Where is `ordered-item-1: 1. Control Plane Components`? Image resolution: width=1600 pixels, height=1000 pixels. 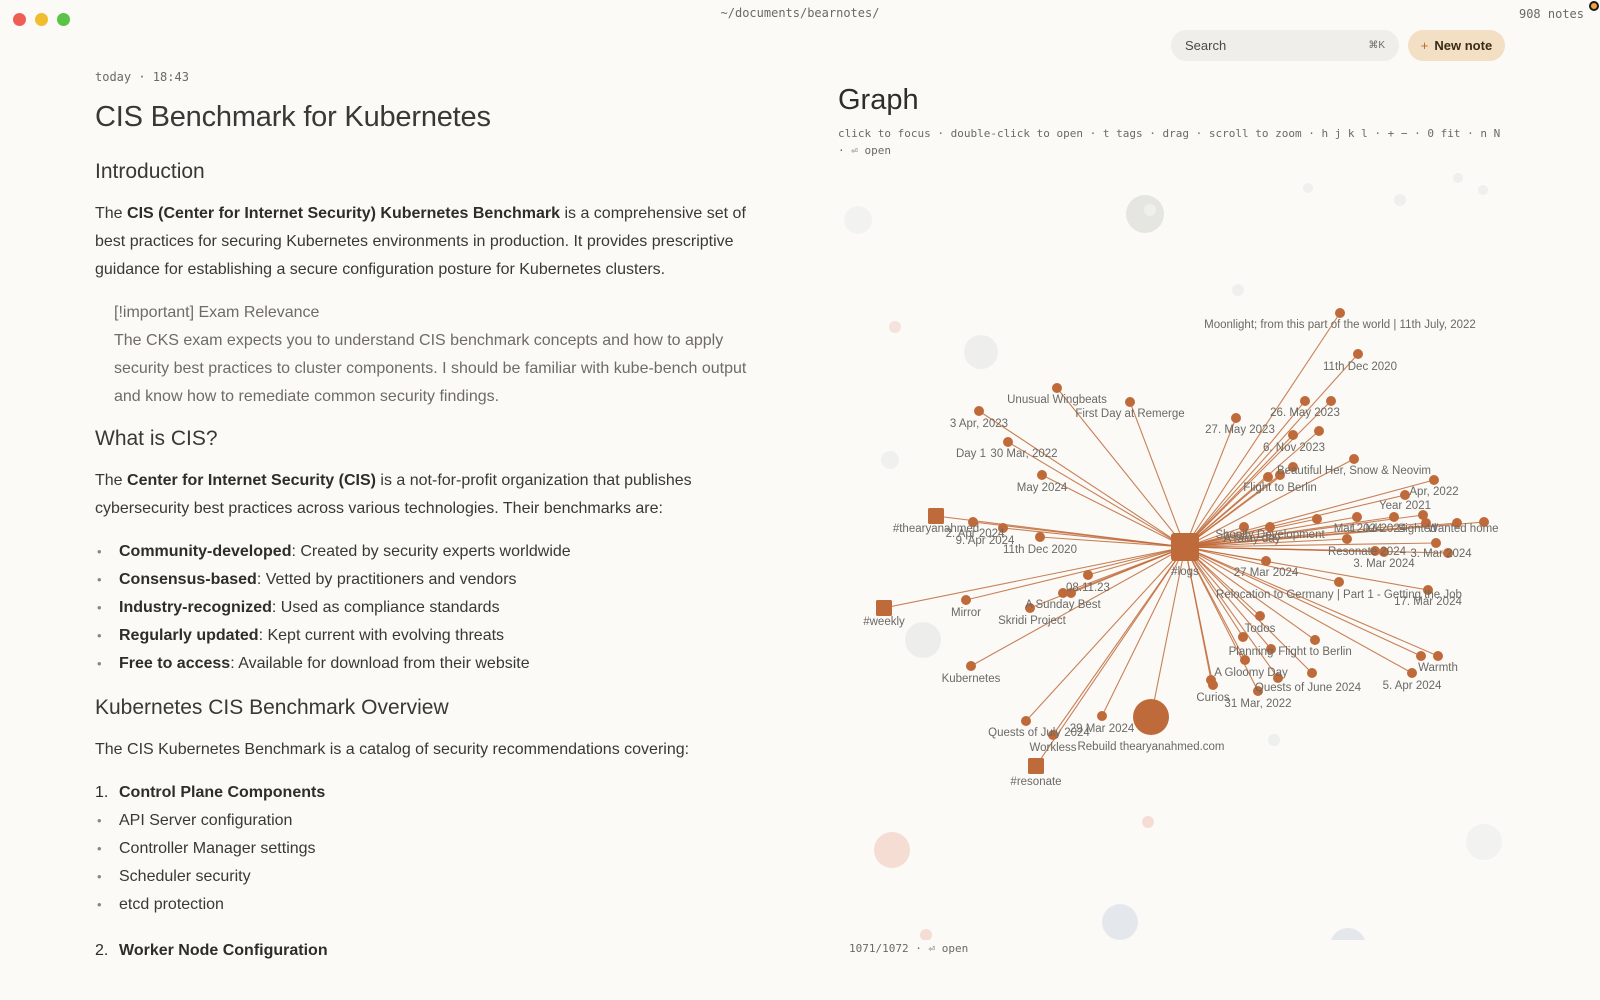
ordered-item-1: 1. Control Plane Components is located at coordinates (425, 793).